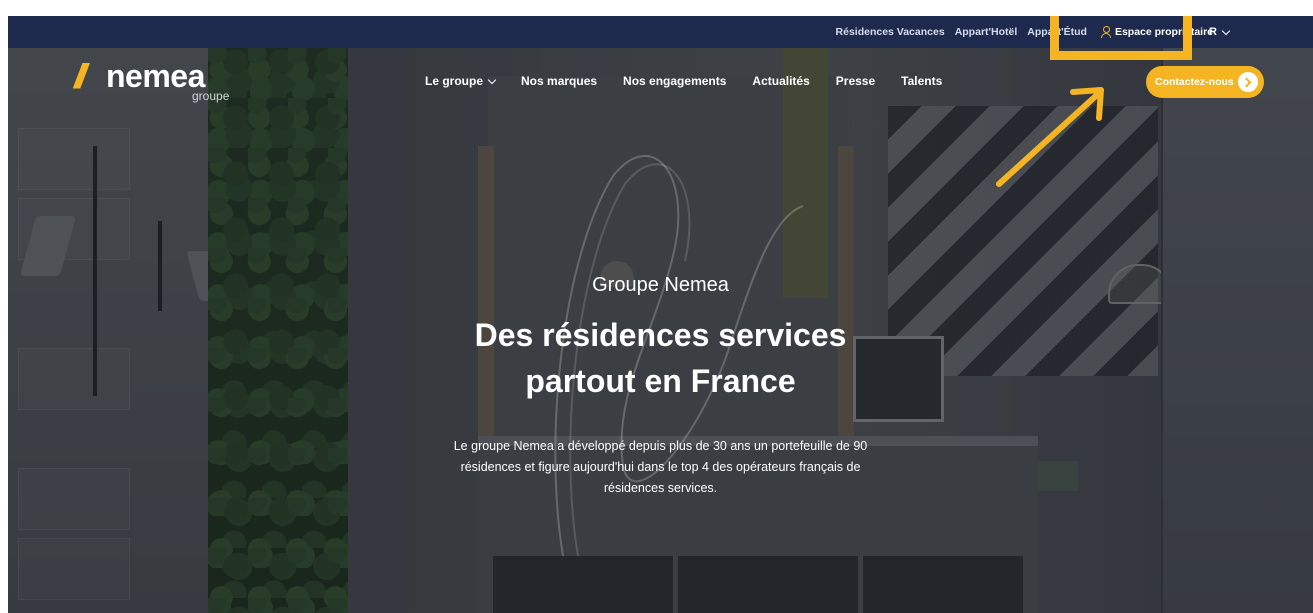  What do you see at coordinates (660, 335) in the screenshot?
I see `hero-title-line-1: Des résidences services` at bounding box center [660, 335].